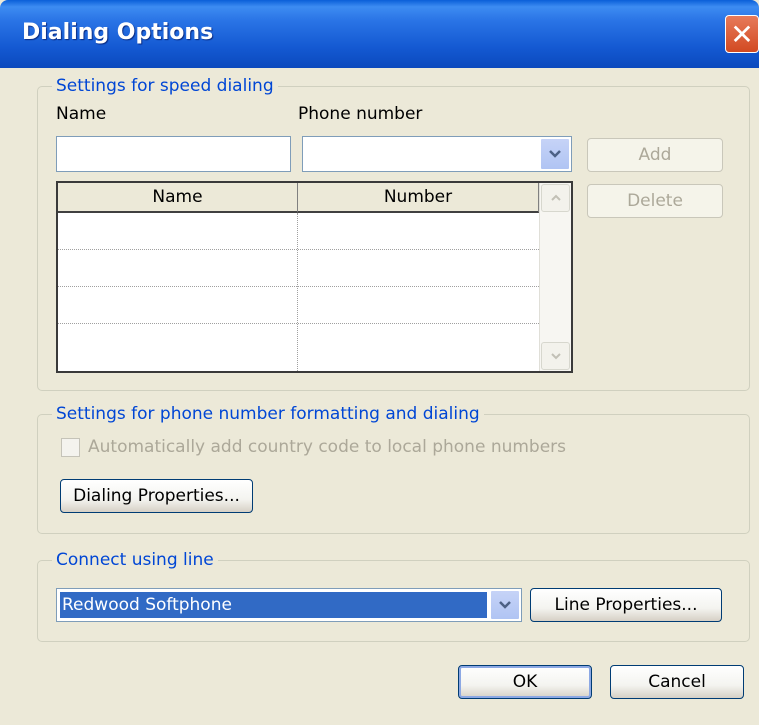 Image resolution: width=759 pixels, height=725 pixels. I want to click on chevron-up-icon, so click(555, 198).